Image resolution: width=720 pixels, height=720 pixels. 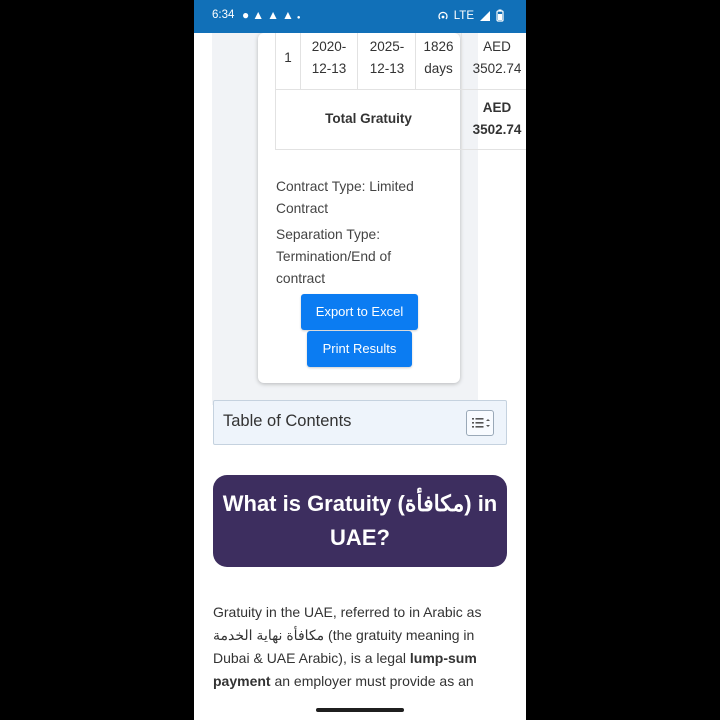 What do you see at coordinates (311, 658) in the screenshot?
I see `para-line3: Dubai & UAE Arabic), is a legal` at bounding box center [311, 658].